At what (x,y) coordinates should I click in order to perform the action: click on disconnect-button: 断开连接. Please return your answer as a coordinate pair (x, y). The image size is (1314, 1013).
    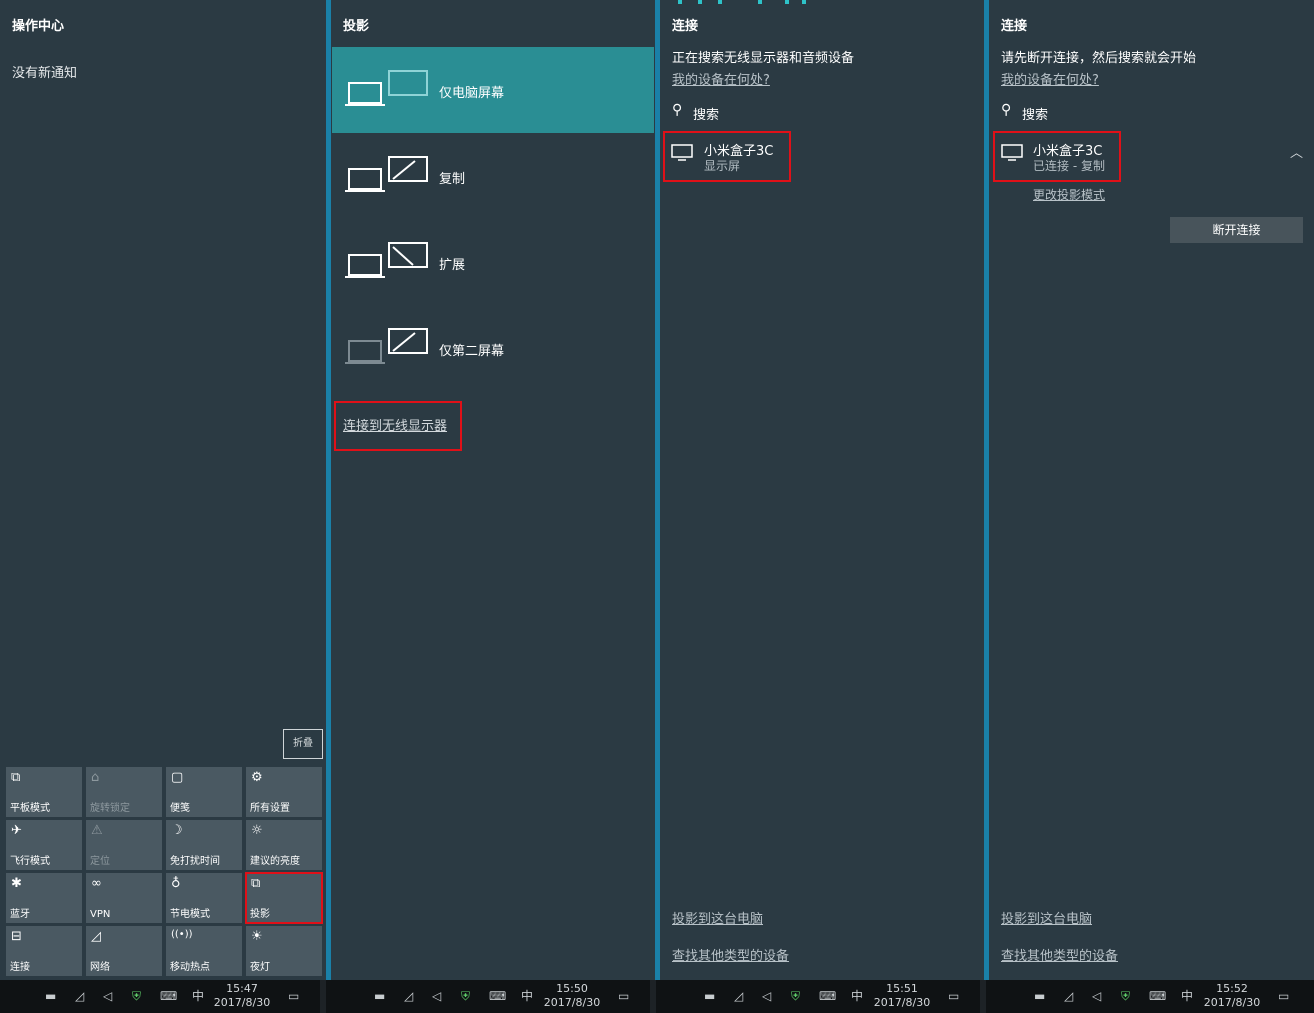
    Looking at the image, I should click on (1236, 230).